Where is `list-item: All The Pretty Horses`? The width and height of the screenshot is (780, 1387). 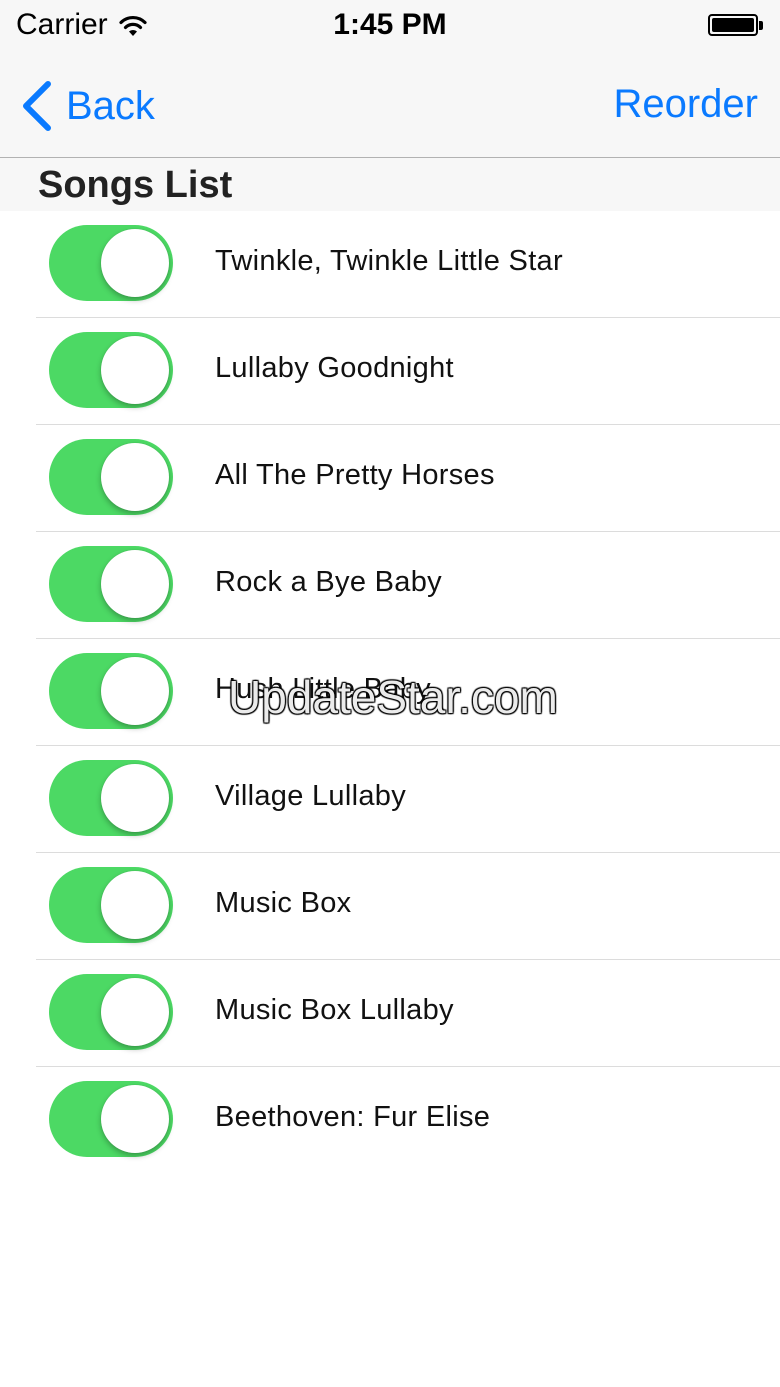 list-item: All The Pretty Horses is located at coordinates (390, 478).